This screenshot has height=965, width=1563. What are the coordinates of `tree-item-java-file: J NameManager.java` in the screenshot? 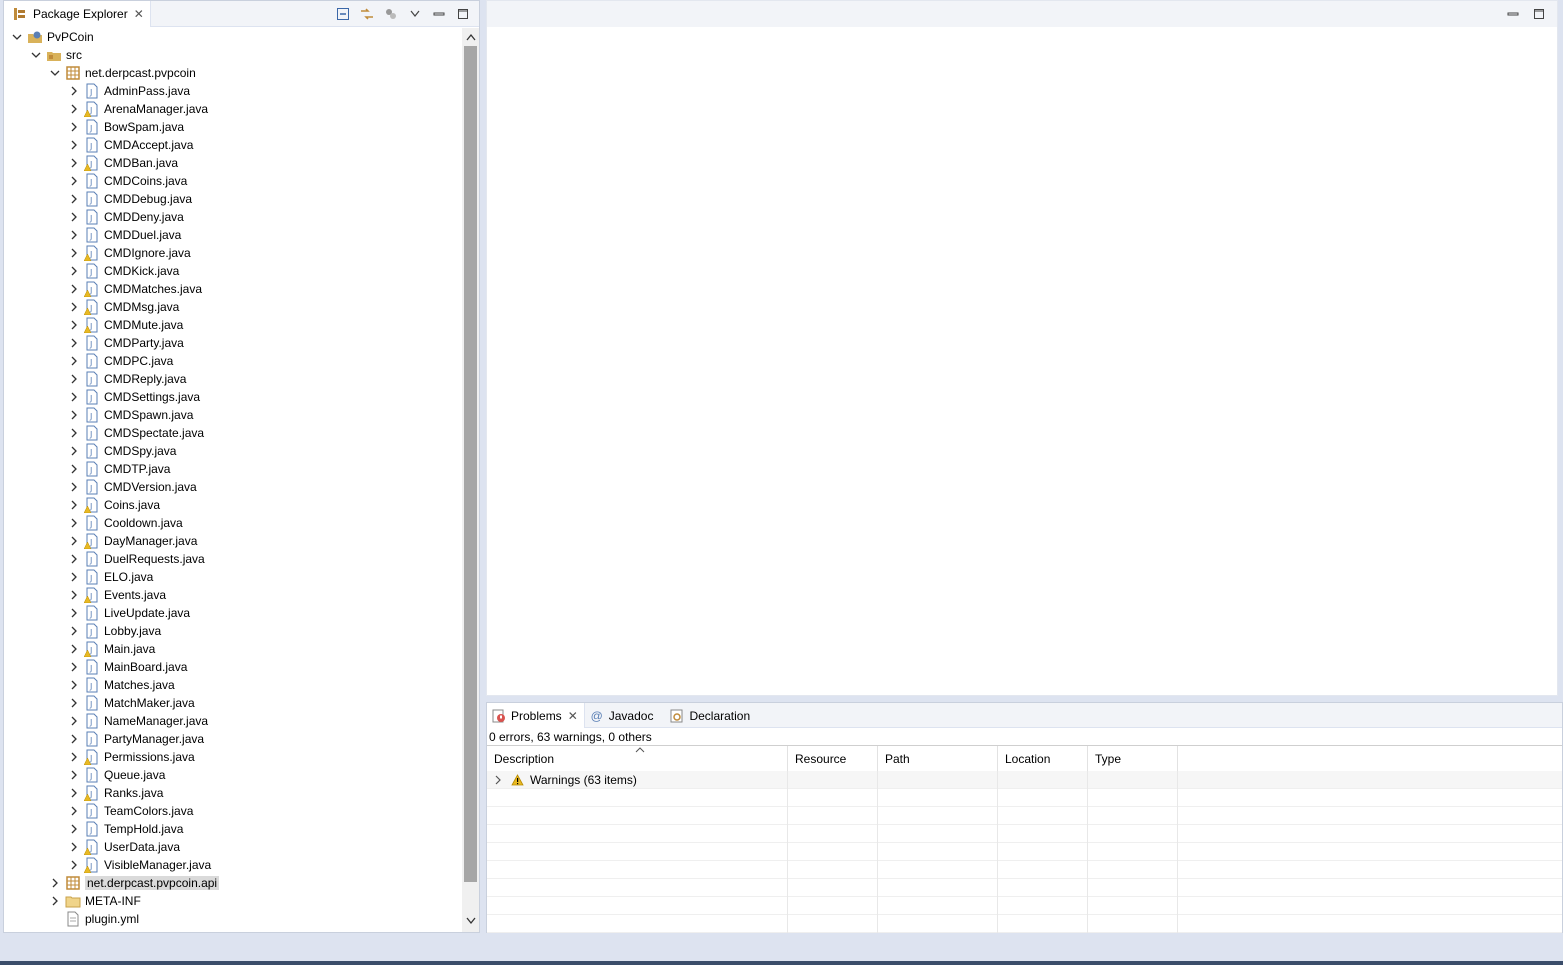 It's located at (137, 721).